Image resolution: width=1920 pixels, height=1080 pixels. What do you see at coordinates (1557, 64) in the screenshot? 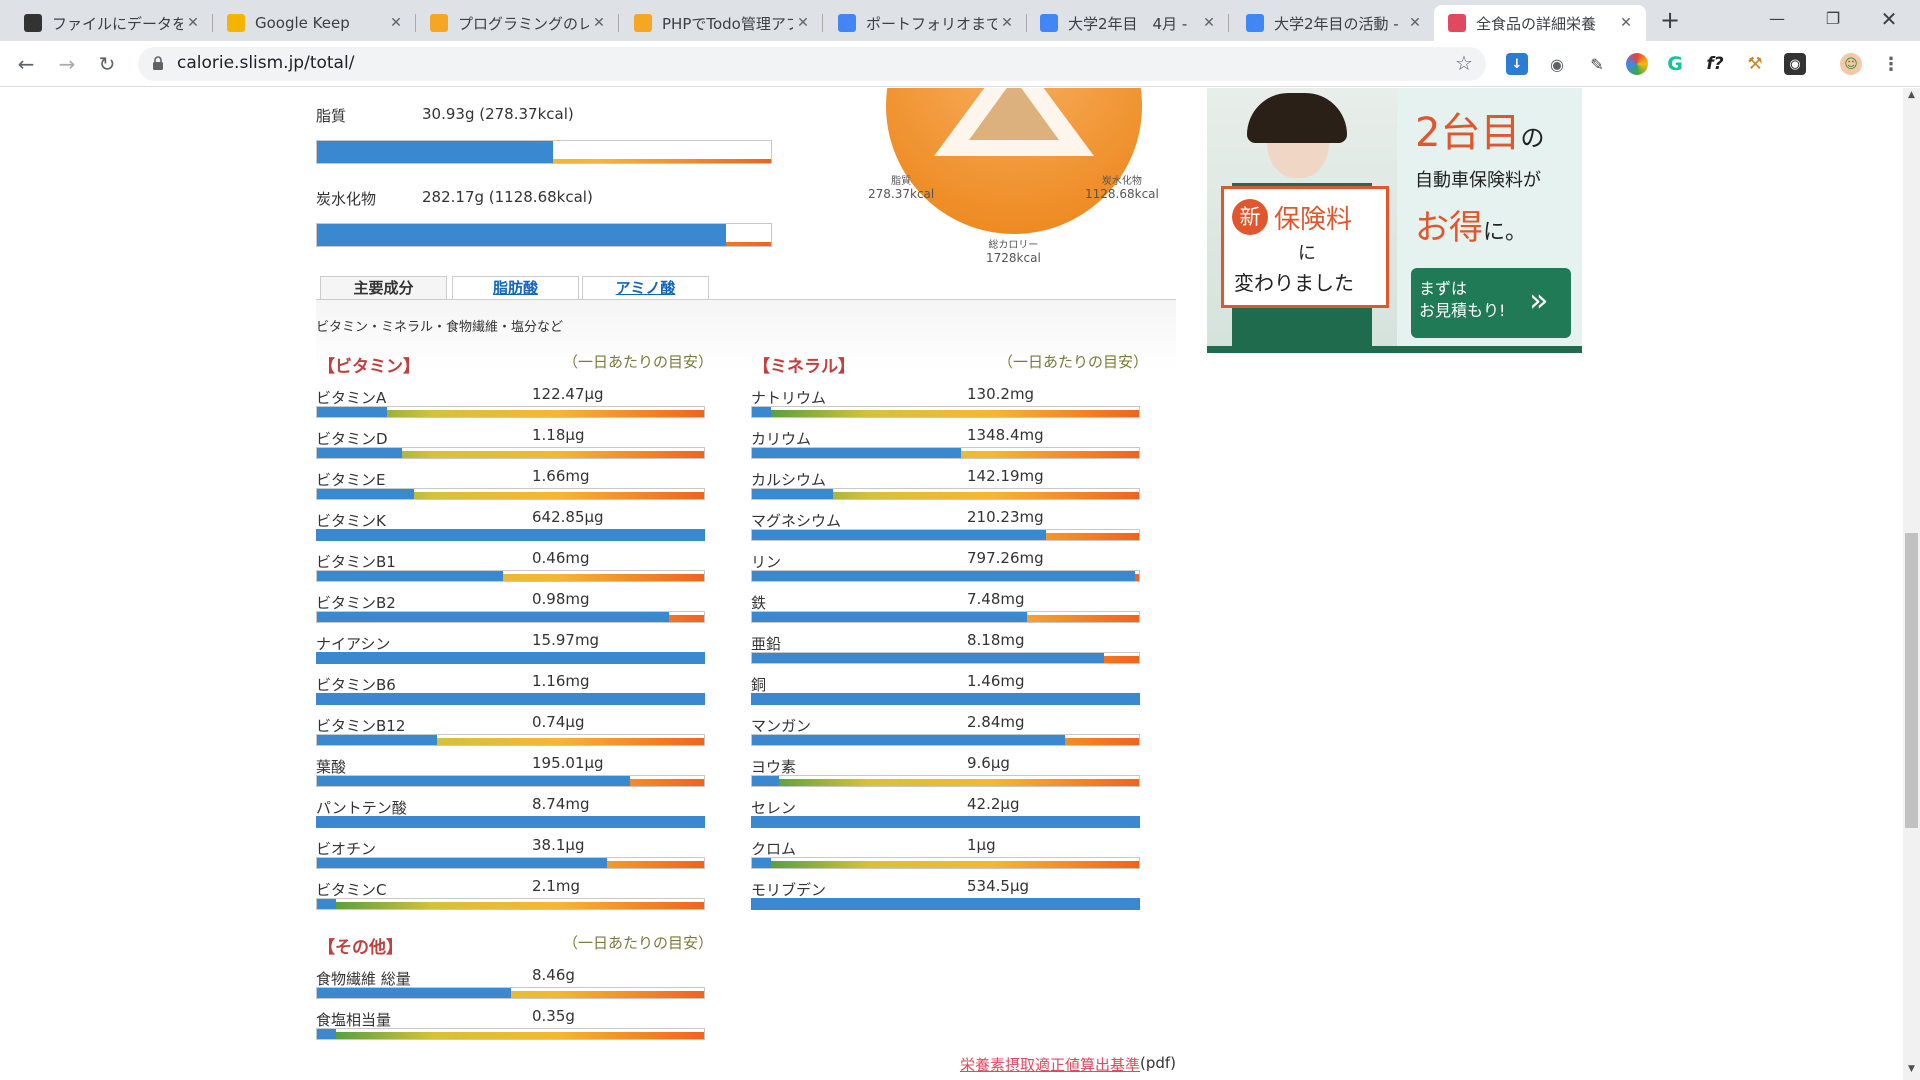
I see `camera-extension-icon: ◉` at bounding box center [1557, 64].